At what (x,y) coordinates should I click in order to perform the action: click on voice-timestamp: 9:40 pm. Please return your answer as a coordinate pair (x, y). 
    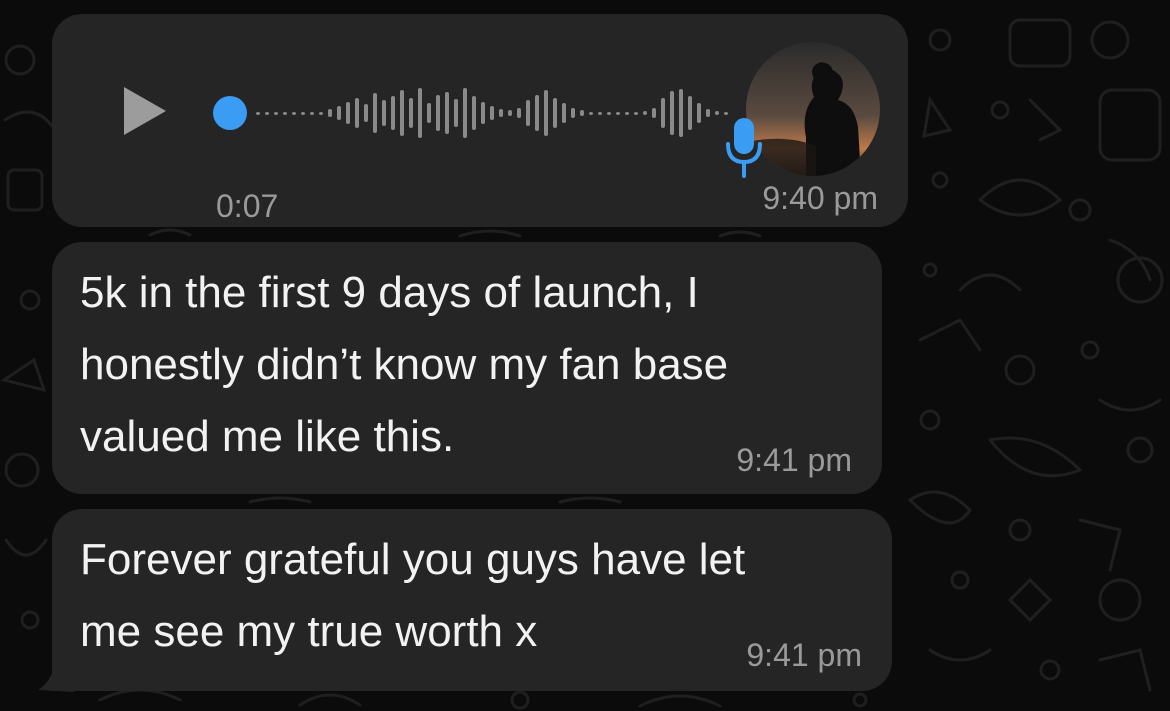
    Looking at the image, I should click on (820, 198).